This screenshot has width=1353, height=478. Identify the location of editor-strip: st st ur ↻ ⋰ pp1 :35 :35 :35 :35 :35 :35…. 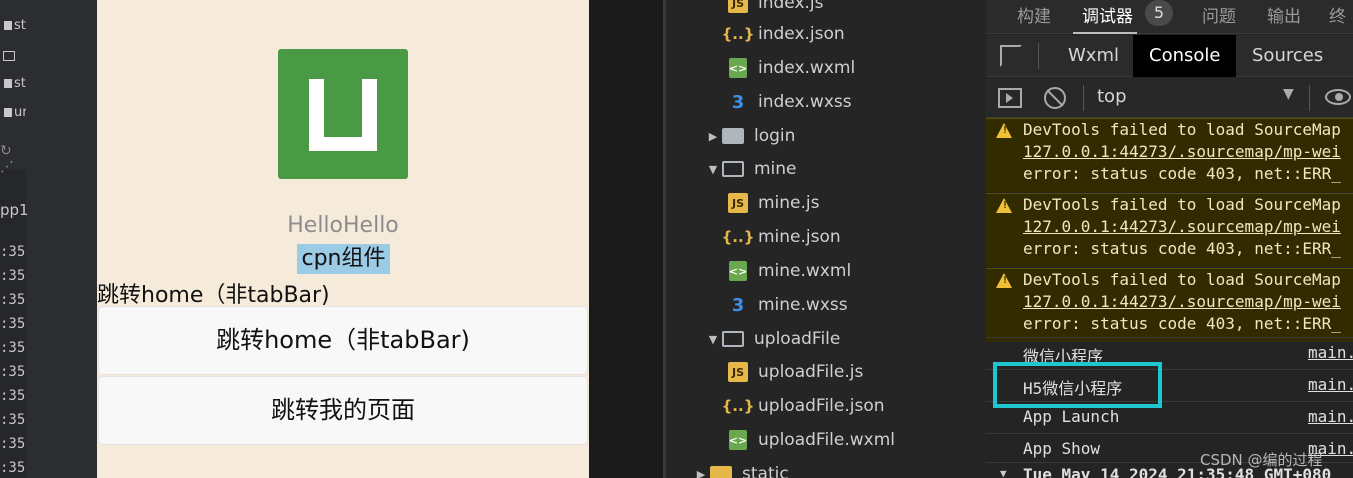
(48, 239).